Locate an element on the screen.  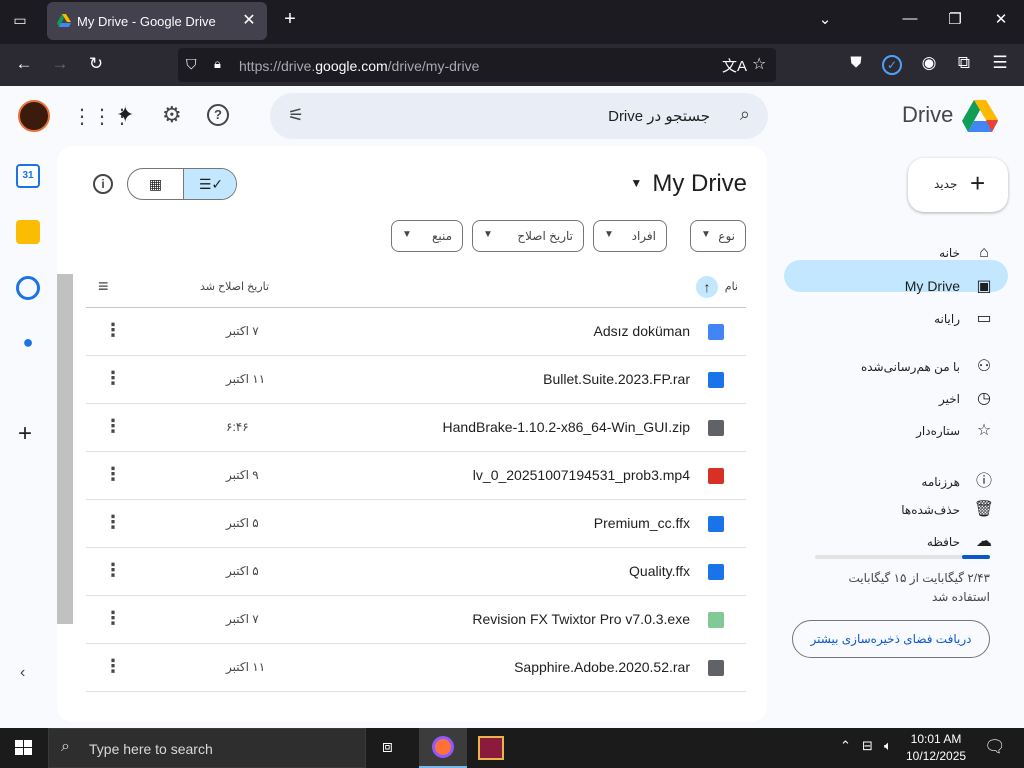
calendar-icon: 31 is located at coordinates (28, 176).